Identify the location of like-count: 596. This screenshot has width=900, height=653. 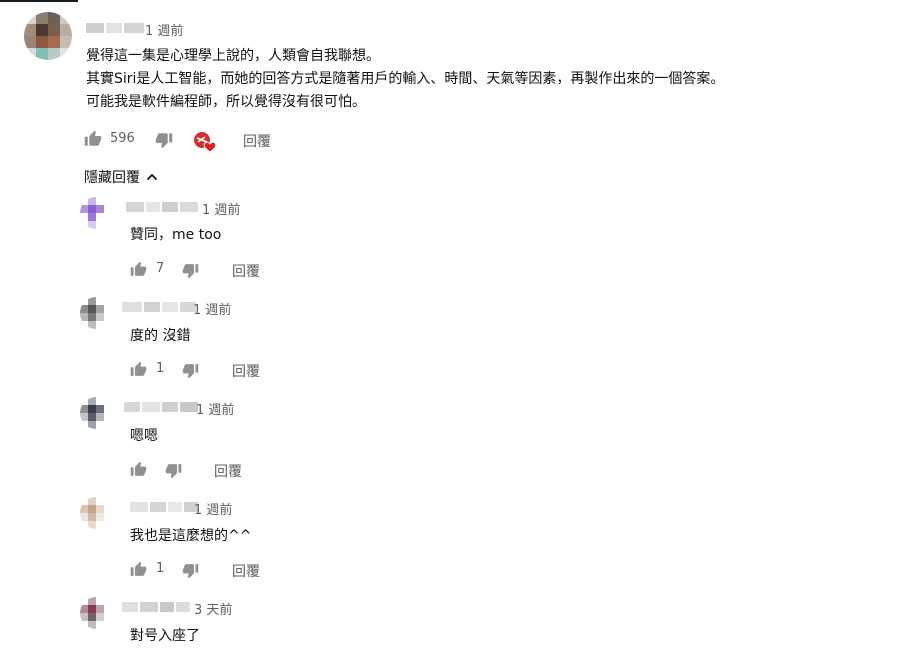
(122, 138).